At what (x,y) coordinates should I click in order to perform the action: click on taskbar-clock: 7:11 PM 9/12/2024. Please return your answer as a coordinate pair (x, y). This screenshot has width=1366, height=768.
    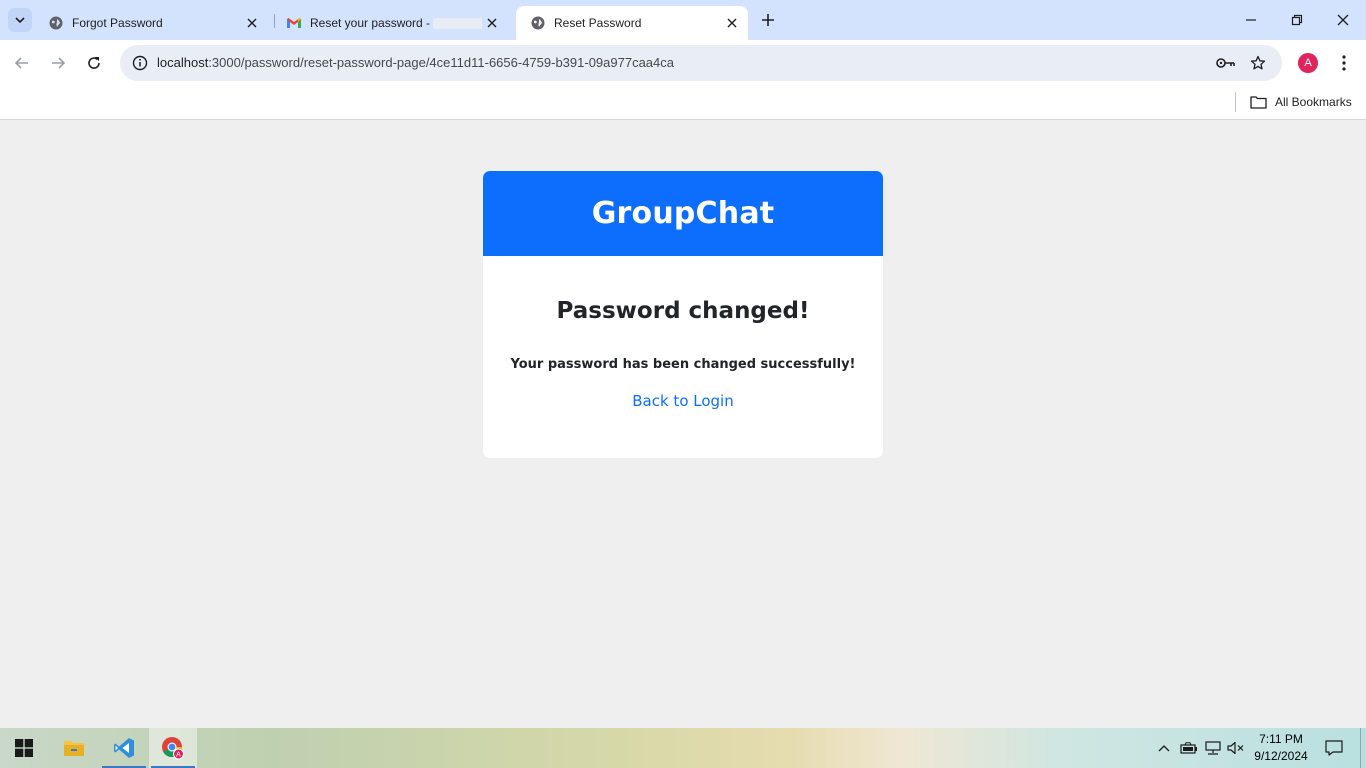
    Looking at the image, I should click on (1281, 748).